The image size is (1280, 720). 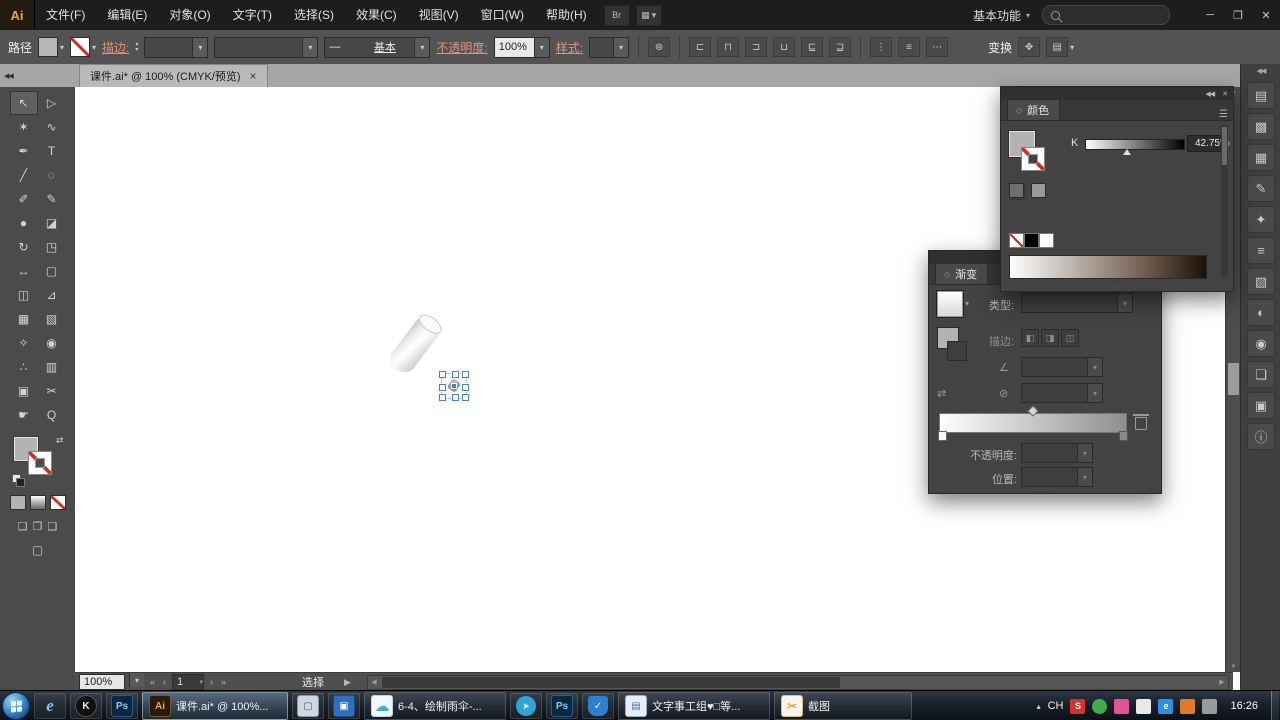 I want to click on color-panel-icon: ▤, so click(x=1261, y=95).